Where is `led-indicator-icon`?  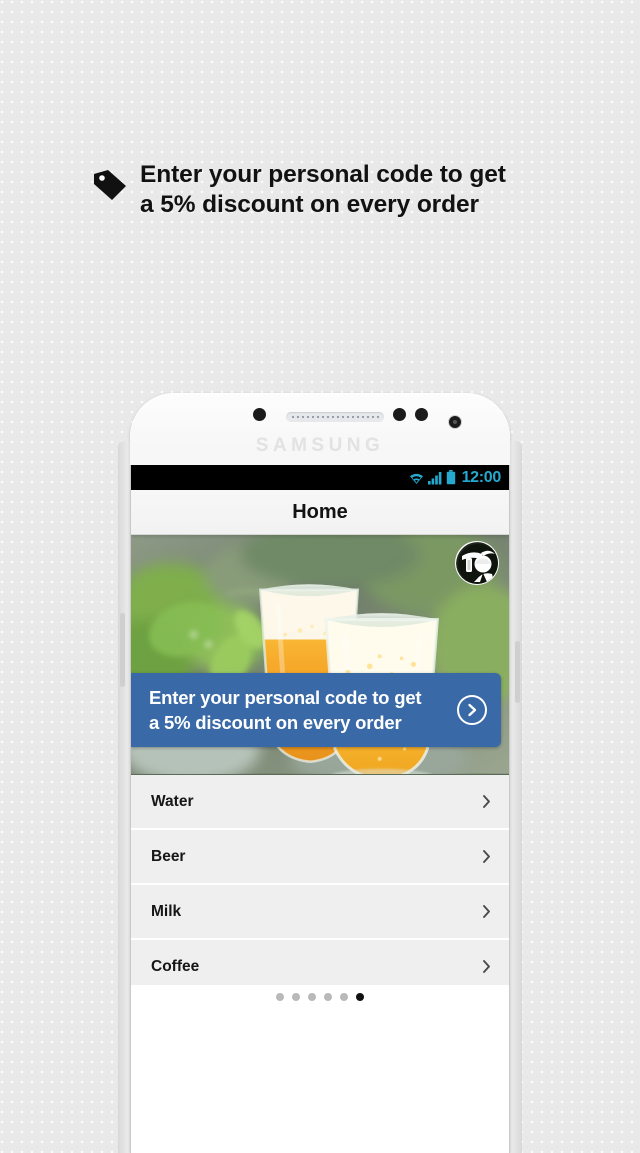
led-indicator-icon is located at coordinates (421, 414).